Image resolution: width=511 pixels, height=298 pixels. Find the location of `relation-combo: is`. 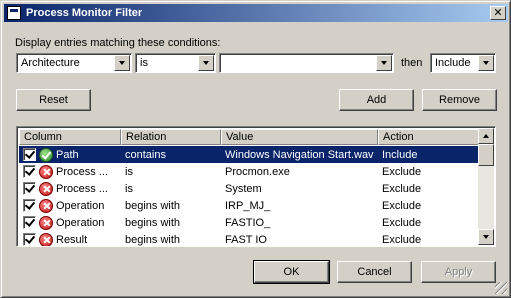

relation-combo: is is located at coordinates (175, 63).